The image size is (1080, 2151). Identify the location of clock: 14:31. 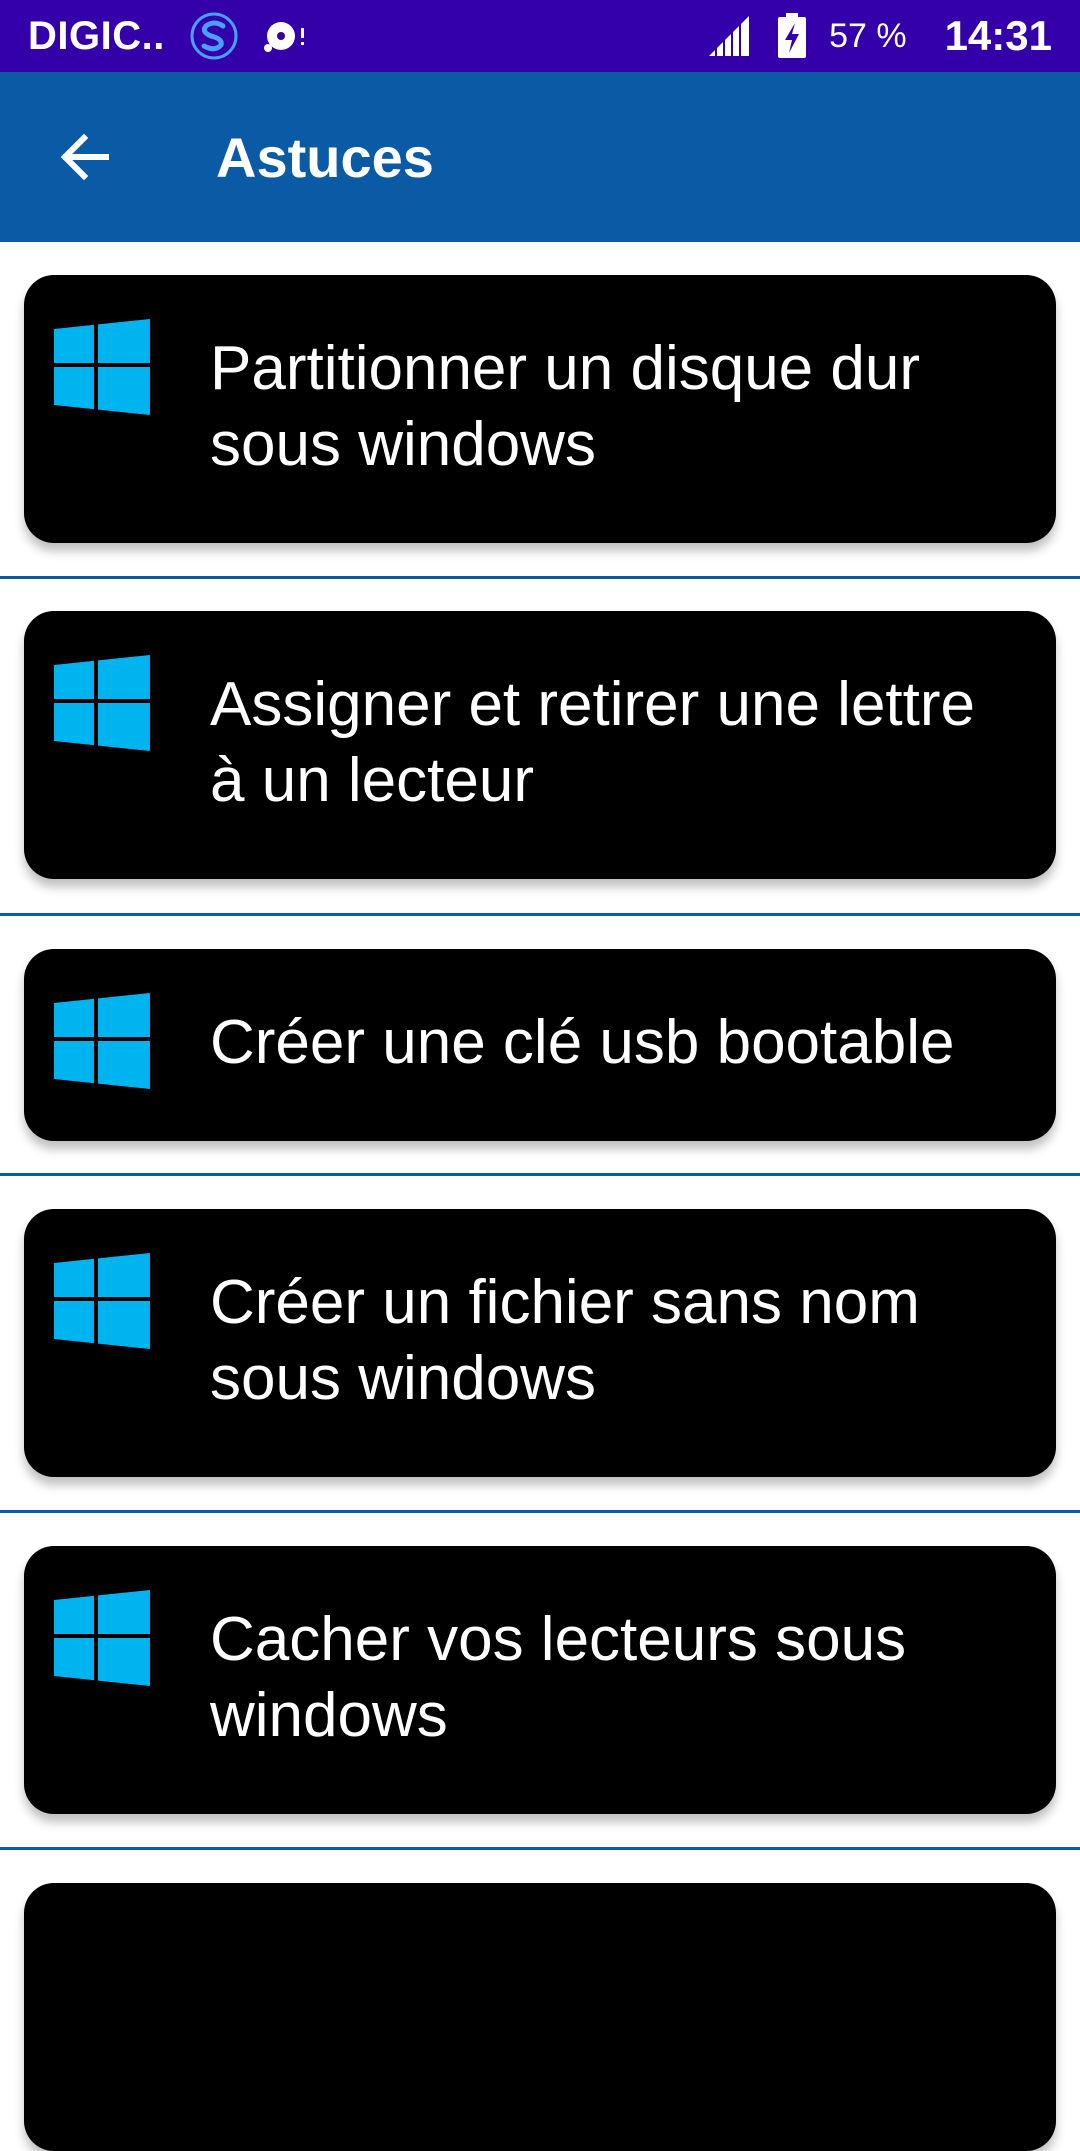
(998, 35).